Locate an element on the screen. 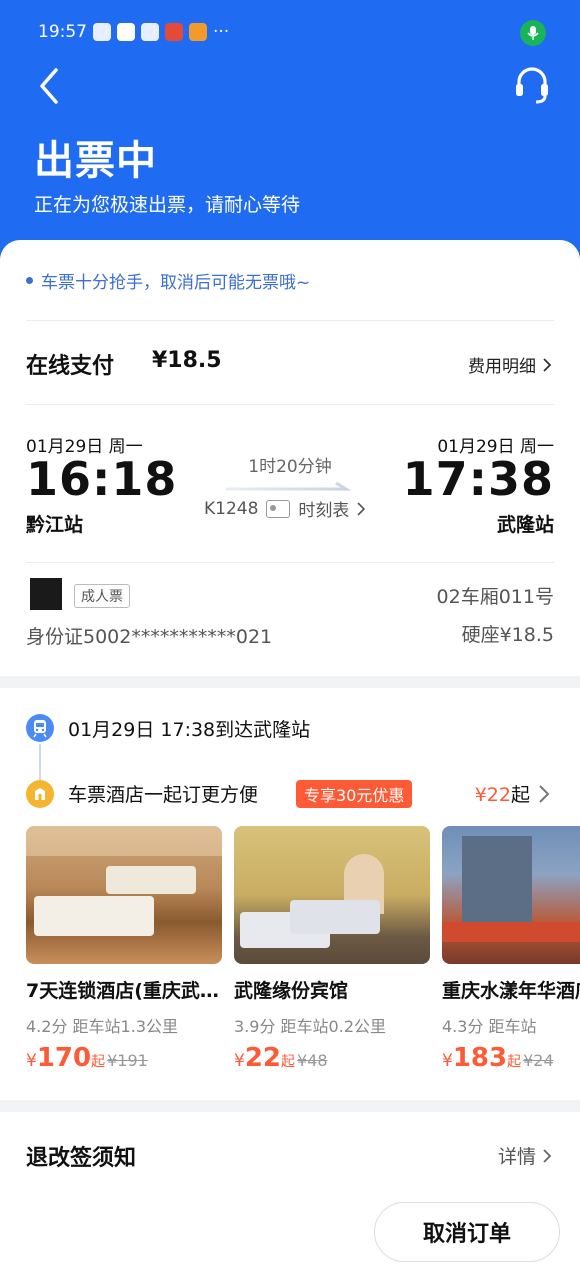 This screenshot has width=580, height=1280. notice-banner: 车票十分抢手，取消后可能无票哦~ is located at coordinates (168, 280).